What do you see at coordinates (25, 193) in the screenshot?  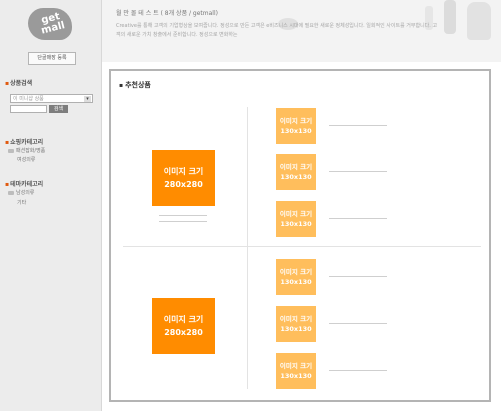 I see `theme-item-label: 남성의류` at bounding box center [25, 193].